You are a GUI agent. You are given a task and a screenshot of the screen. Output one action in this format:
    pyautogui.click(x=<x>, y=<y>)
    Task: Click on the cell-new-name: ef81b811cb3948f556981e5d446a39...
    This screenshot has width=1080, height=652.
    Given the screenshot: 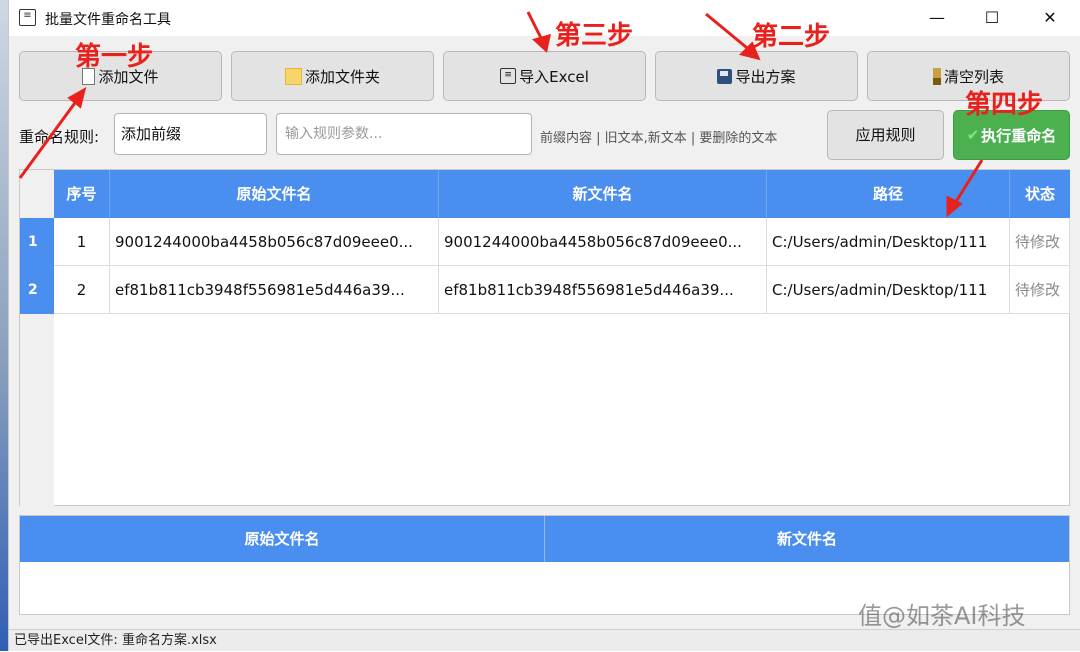 What is the action you would take?
    pyautogui.click(x=603, y=290)
    